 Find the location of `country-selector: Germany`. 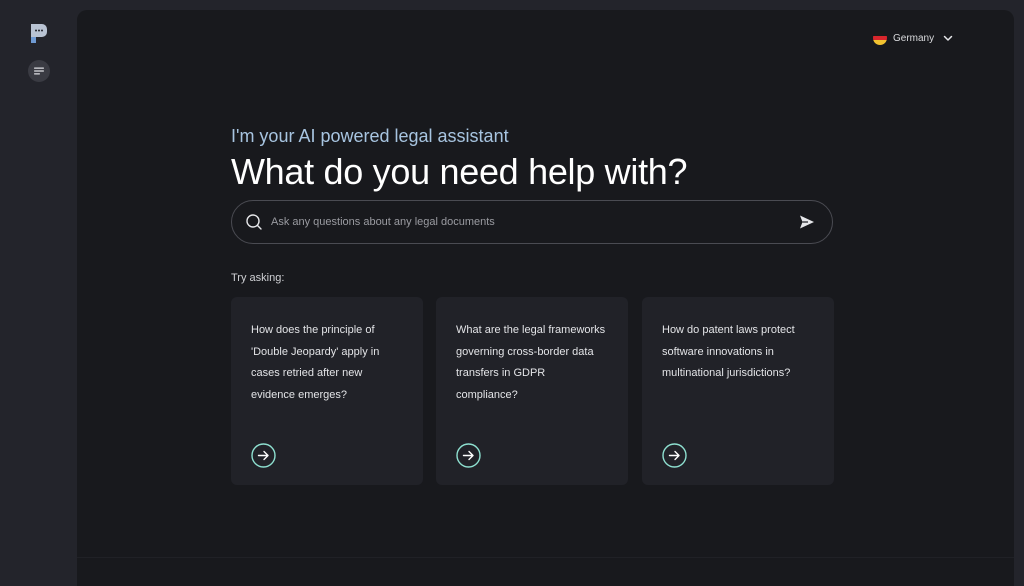

country-selector: Germany is located at coordinates (913, 38).